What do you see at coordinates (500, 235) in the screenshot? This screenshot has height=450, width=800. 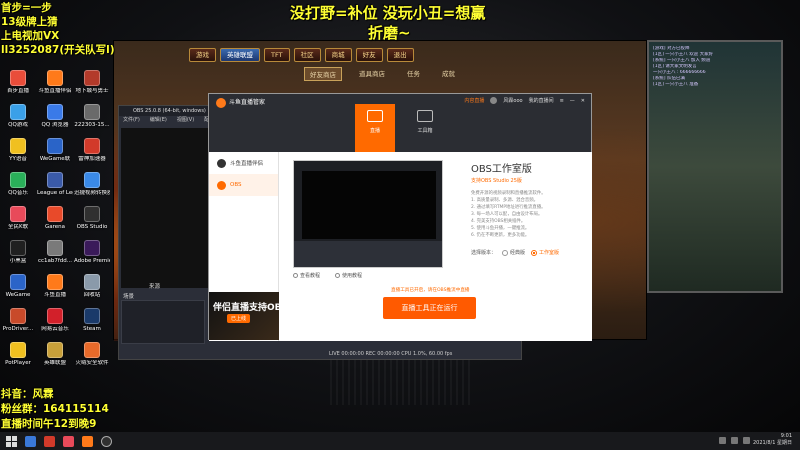 I see `info-line: 6. 仍在不断更新，更多功能。` at bounding box center [500, 235].